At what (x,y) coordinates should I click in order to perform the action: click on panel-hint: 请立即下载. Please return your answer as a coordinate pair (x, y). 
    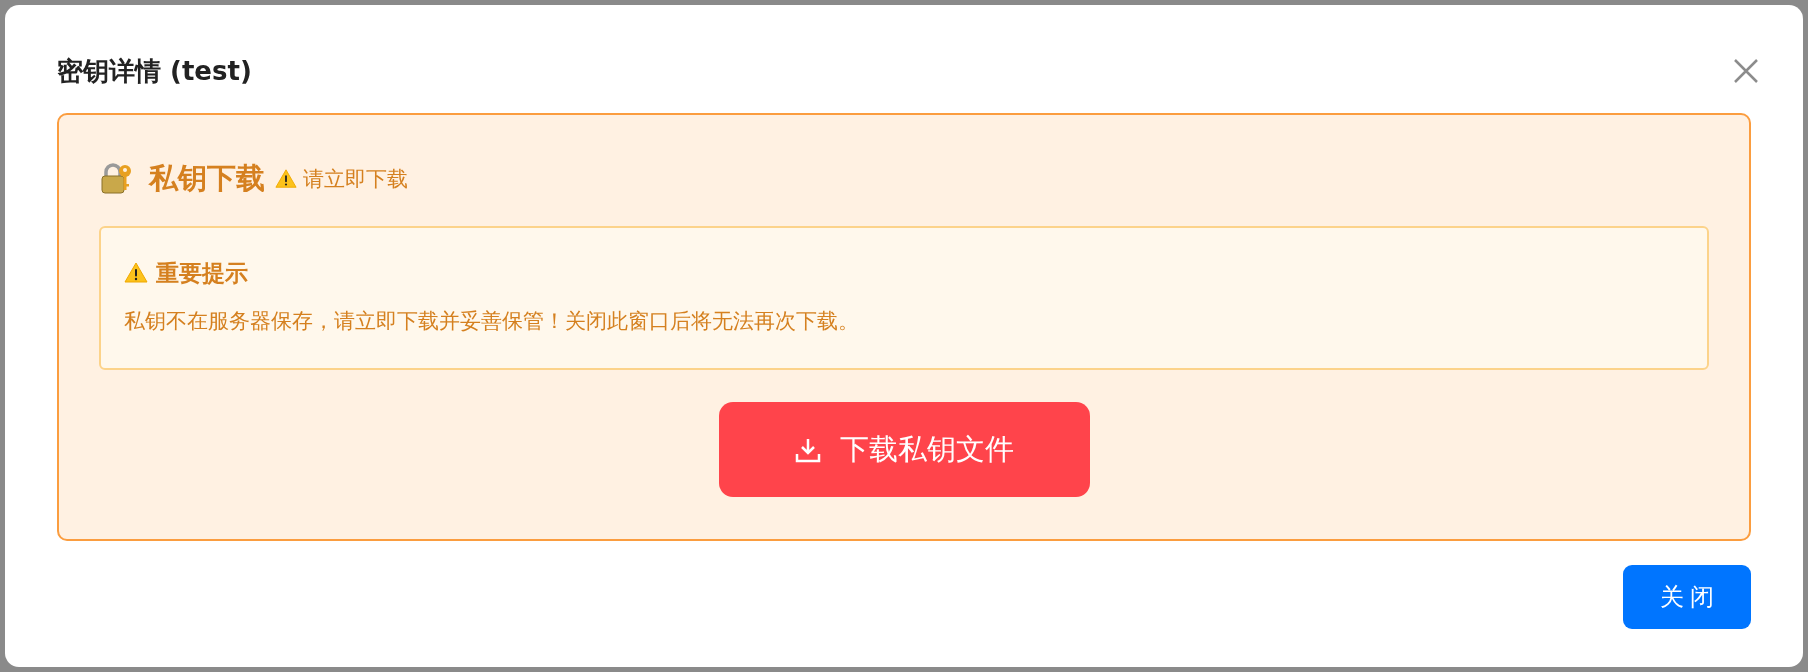
    Looking at the image, I should click on (355, 179).